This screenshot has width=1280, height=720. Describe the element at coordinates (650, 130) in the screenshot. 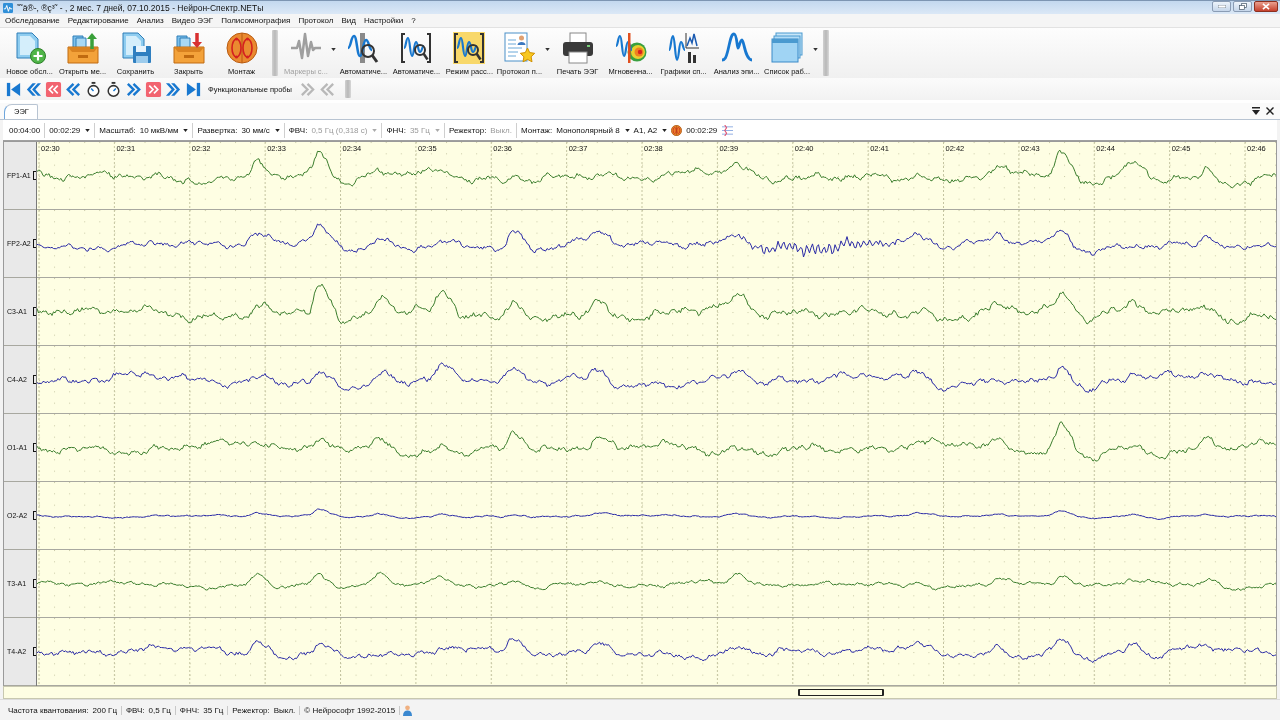

I see `dropdown: A1, A2` at that location.